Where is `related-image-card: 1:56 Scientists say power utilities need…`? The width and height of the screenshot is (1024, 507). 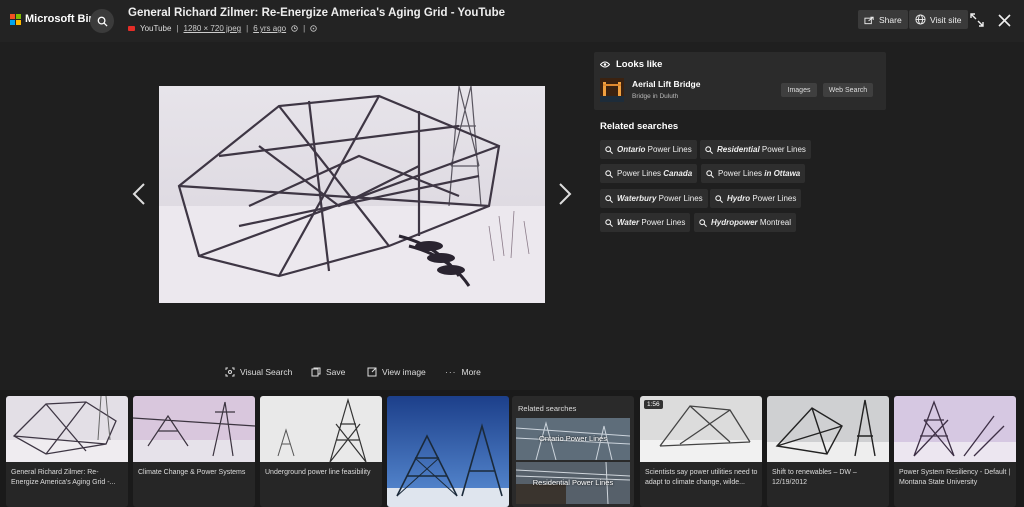
related-image-card: 1:56 Scientists say power utilities need… is located at coordinates (701, 451).